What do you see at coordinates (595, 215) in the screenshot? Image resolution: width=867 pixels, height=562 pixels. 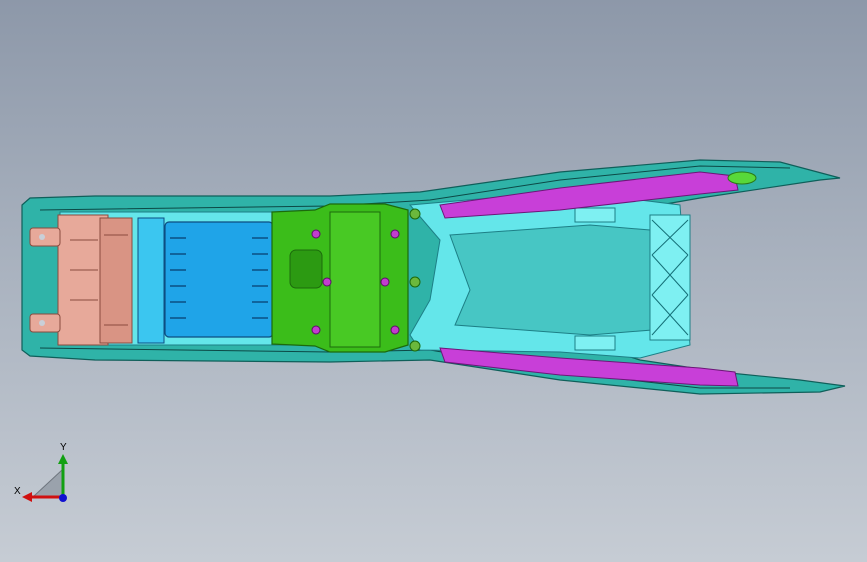 I see `rear-tab-upper` at bounding box center [595, 215].